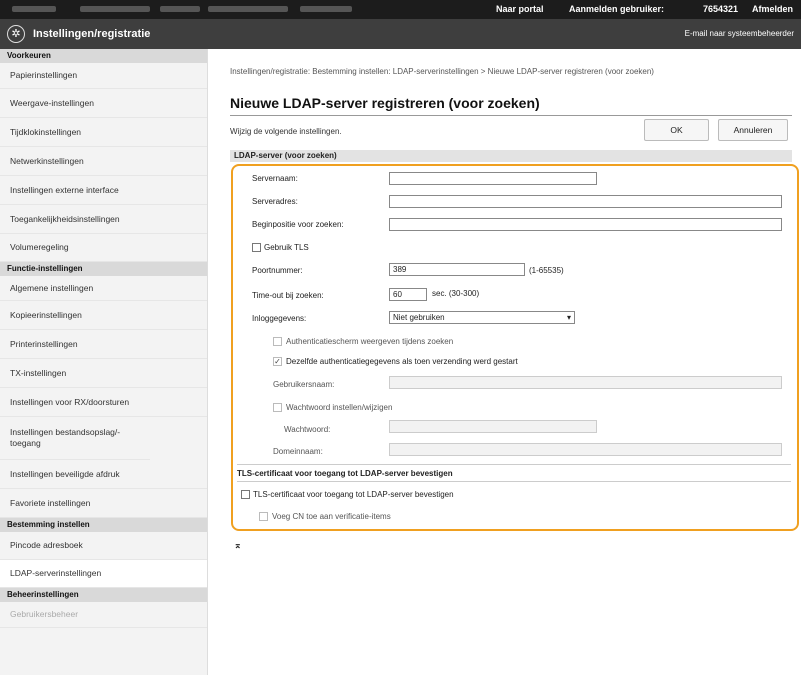 This screenshot has height=675, width=801. What do you see at coordinates (331, 516) in the screenshot?
I see `add-cn-label: Voeg CN toe aan verificatie-items` at bounding box center [331, 516].